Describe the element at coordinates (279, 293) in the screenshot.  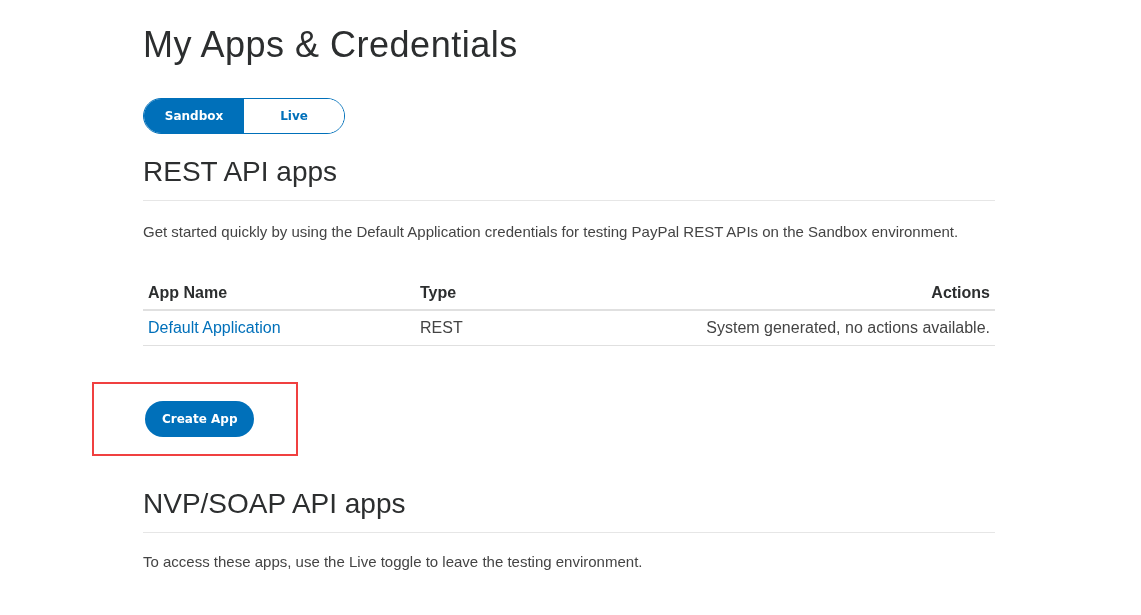
I see `column-header: App Name` at that location.